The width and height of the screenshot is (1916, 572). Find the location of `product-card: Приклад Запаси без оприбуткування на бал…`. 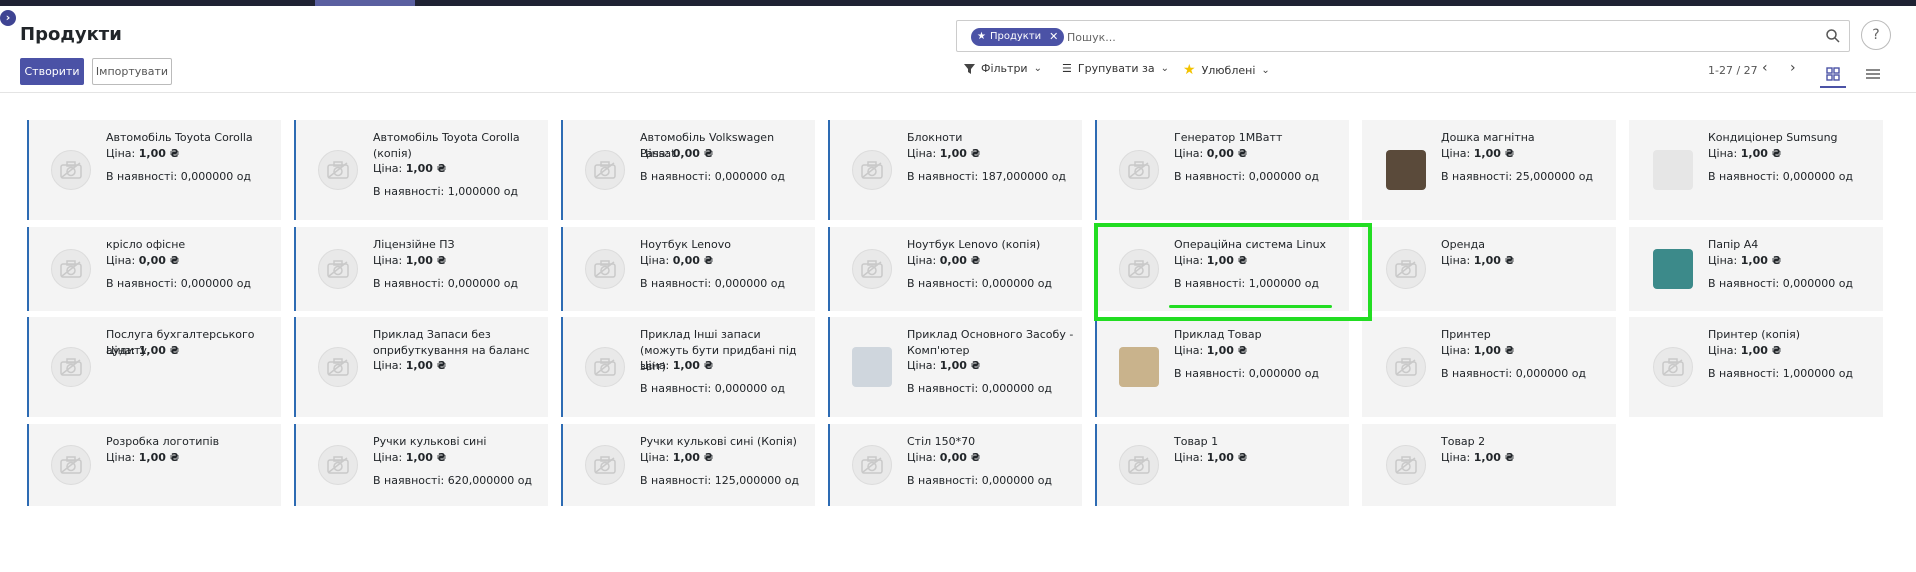

product-card: Приклад Запаси без оприбуткування на бал… is located at coordinates (421, 367).